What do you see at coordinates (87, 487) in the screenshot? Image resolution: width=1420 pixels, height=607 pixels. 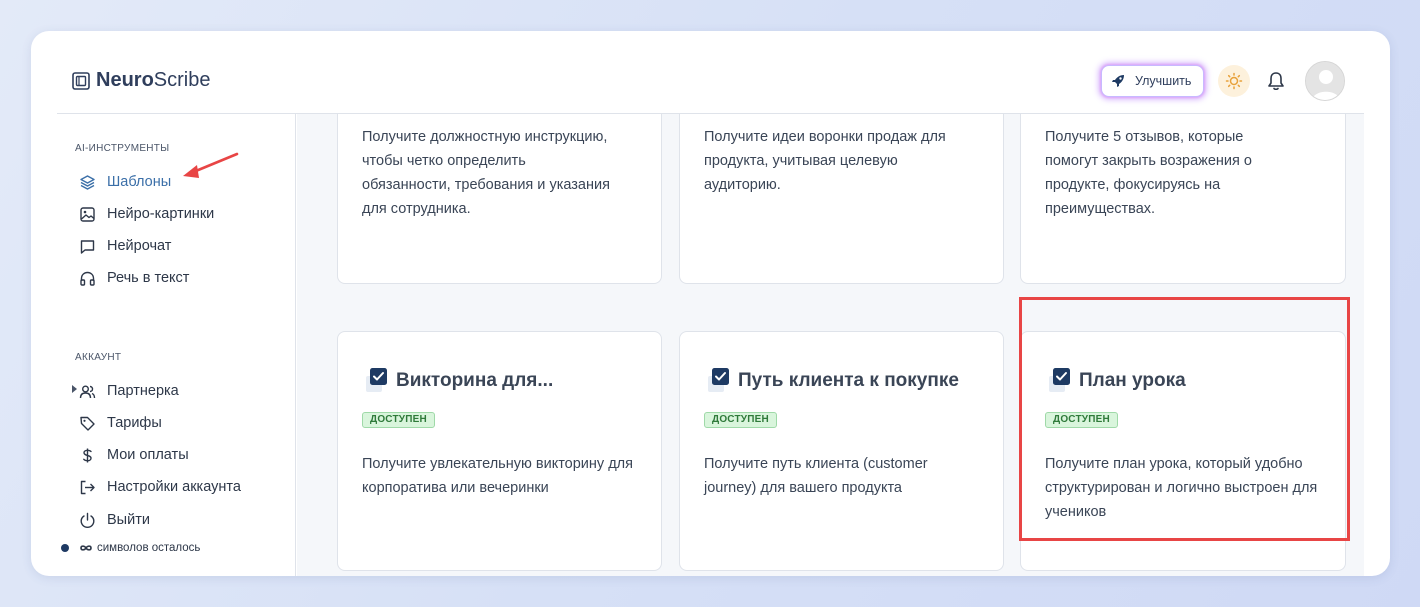 I see `logout-arrow-icon` at bounding box center [87, 487].